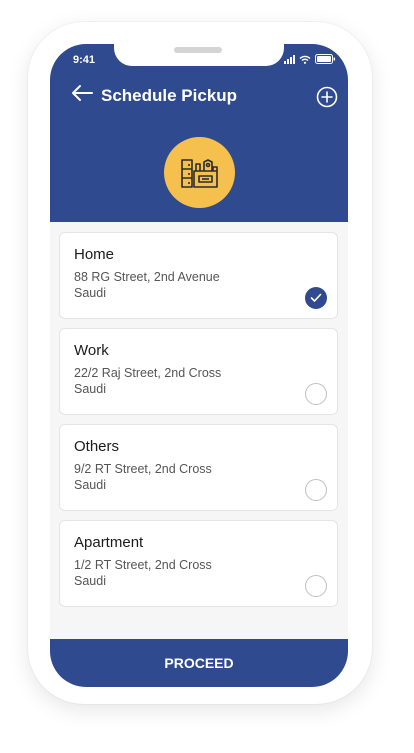 This screenshot has width=414, height=753. Describe the element at coordinates (305, 59) in the screenshot. I see `wifi-icon` at that location.